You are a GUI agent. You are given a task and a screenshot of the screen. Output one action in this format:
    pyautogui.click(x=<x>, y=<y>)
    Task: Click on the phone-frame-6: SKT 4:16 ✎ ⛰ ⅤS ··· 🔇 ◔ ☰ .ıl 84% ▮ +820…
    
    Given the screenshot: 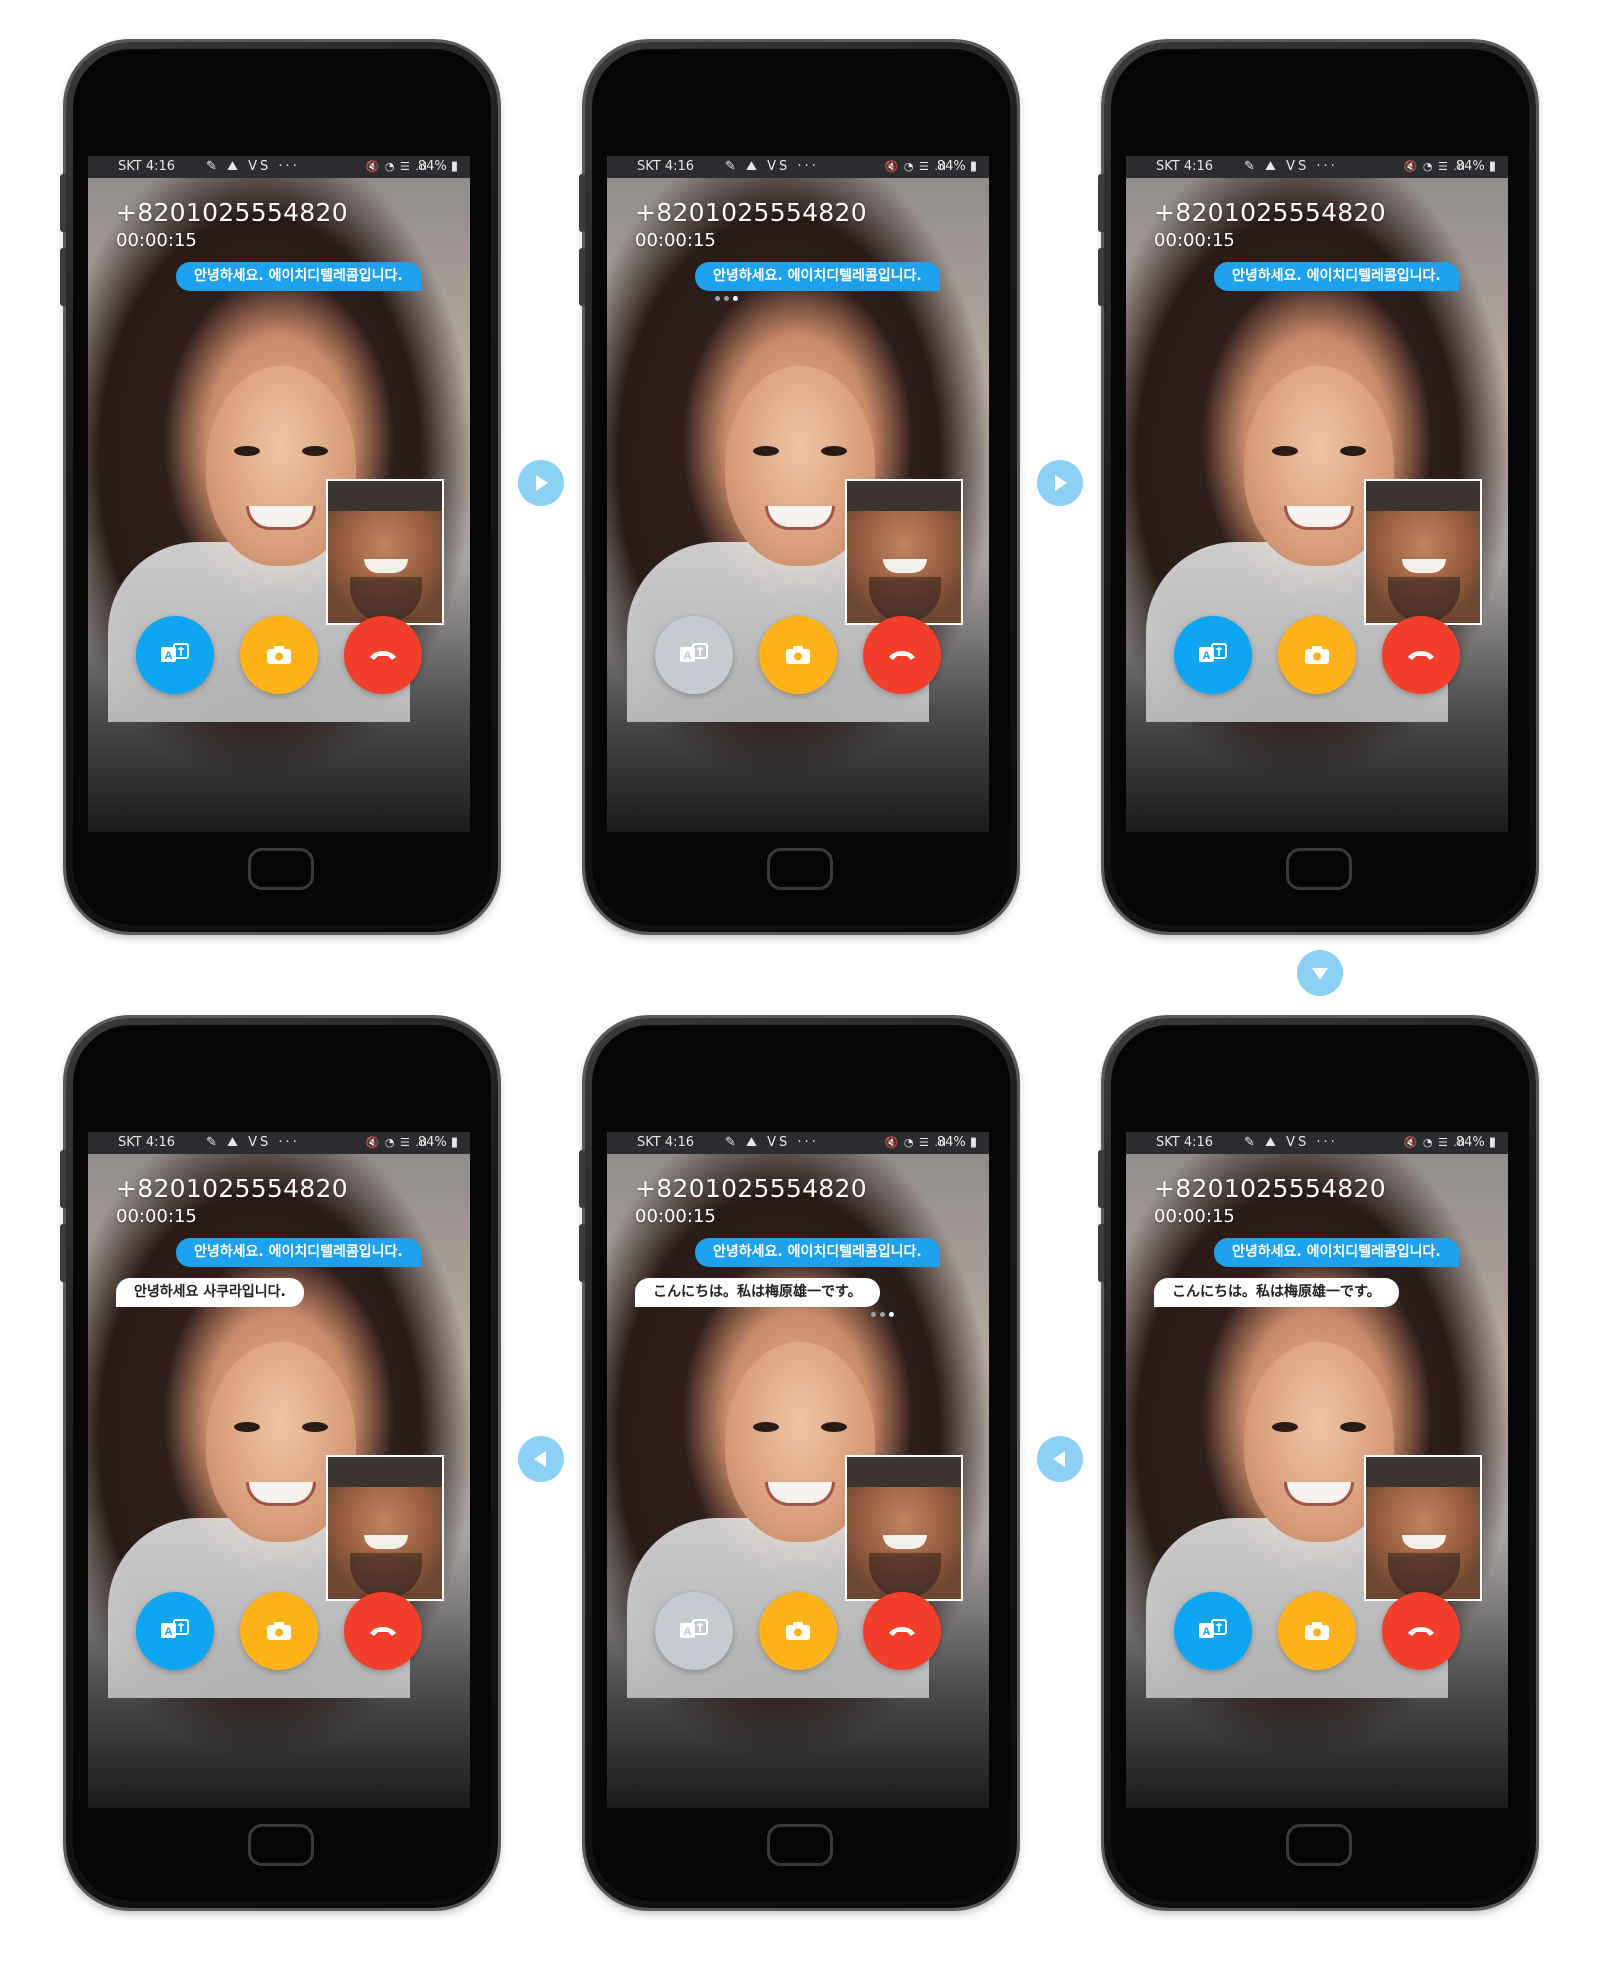 What is the action you would take?
    pyautogui.click(x=1317, y=1463)
    